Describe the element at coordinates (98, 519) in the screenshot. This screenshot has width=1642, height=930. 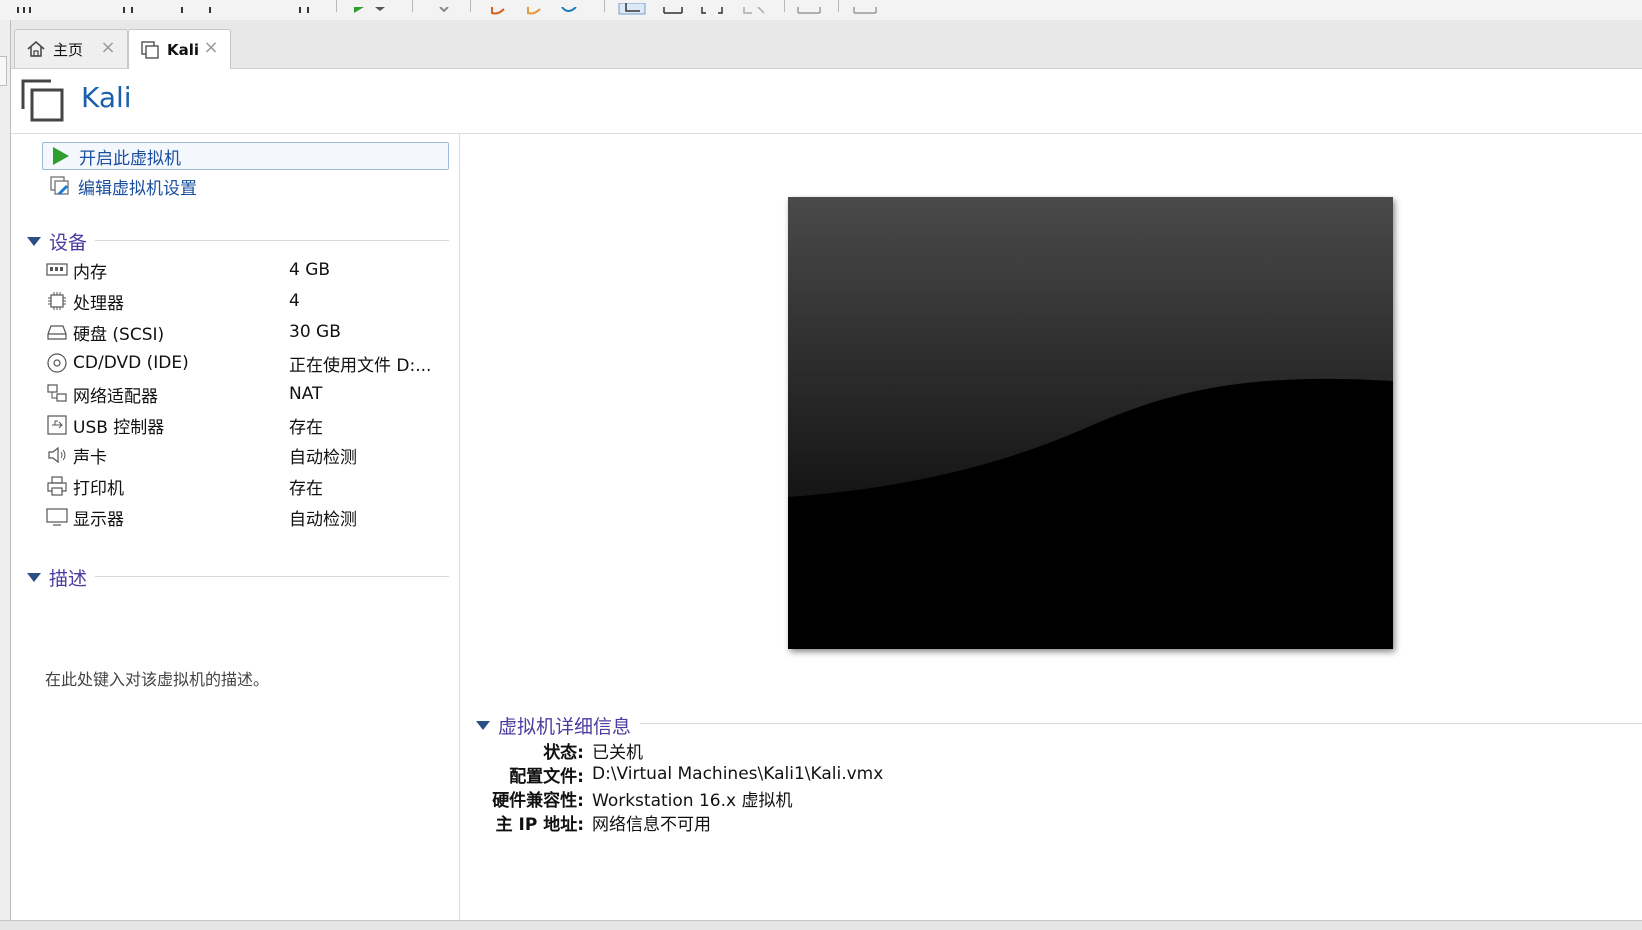
I see `device-name: 显示器` at that location.